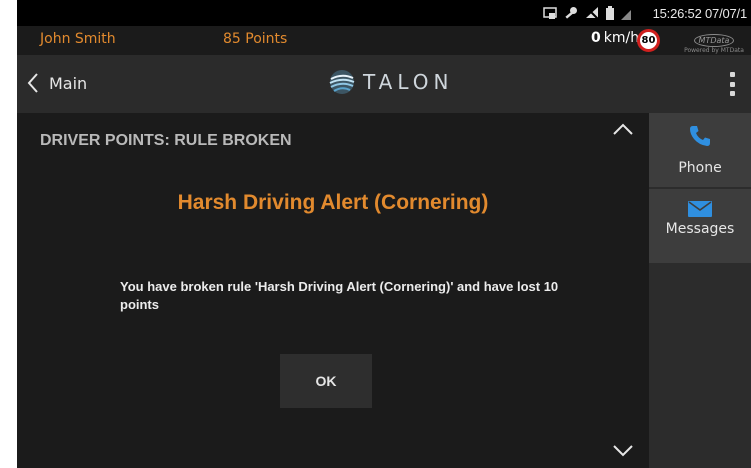  I want to click on talon-logo: TALON, so click(390, 82).